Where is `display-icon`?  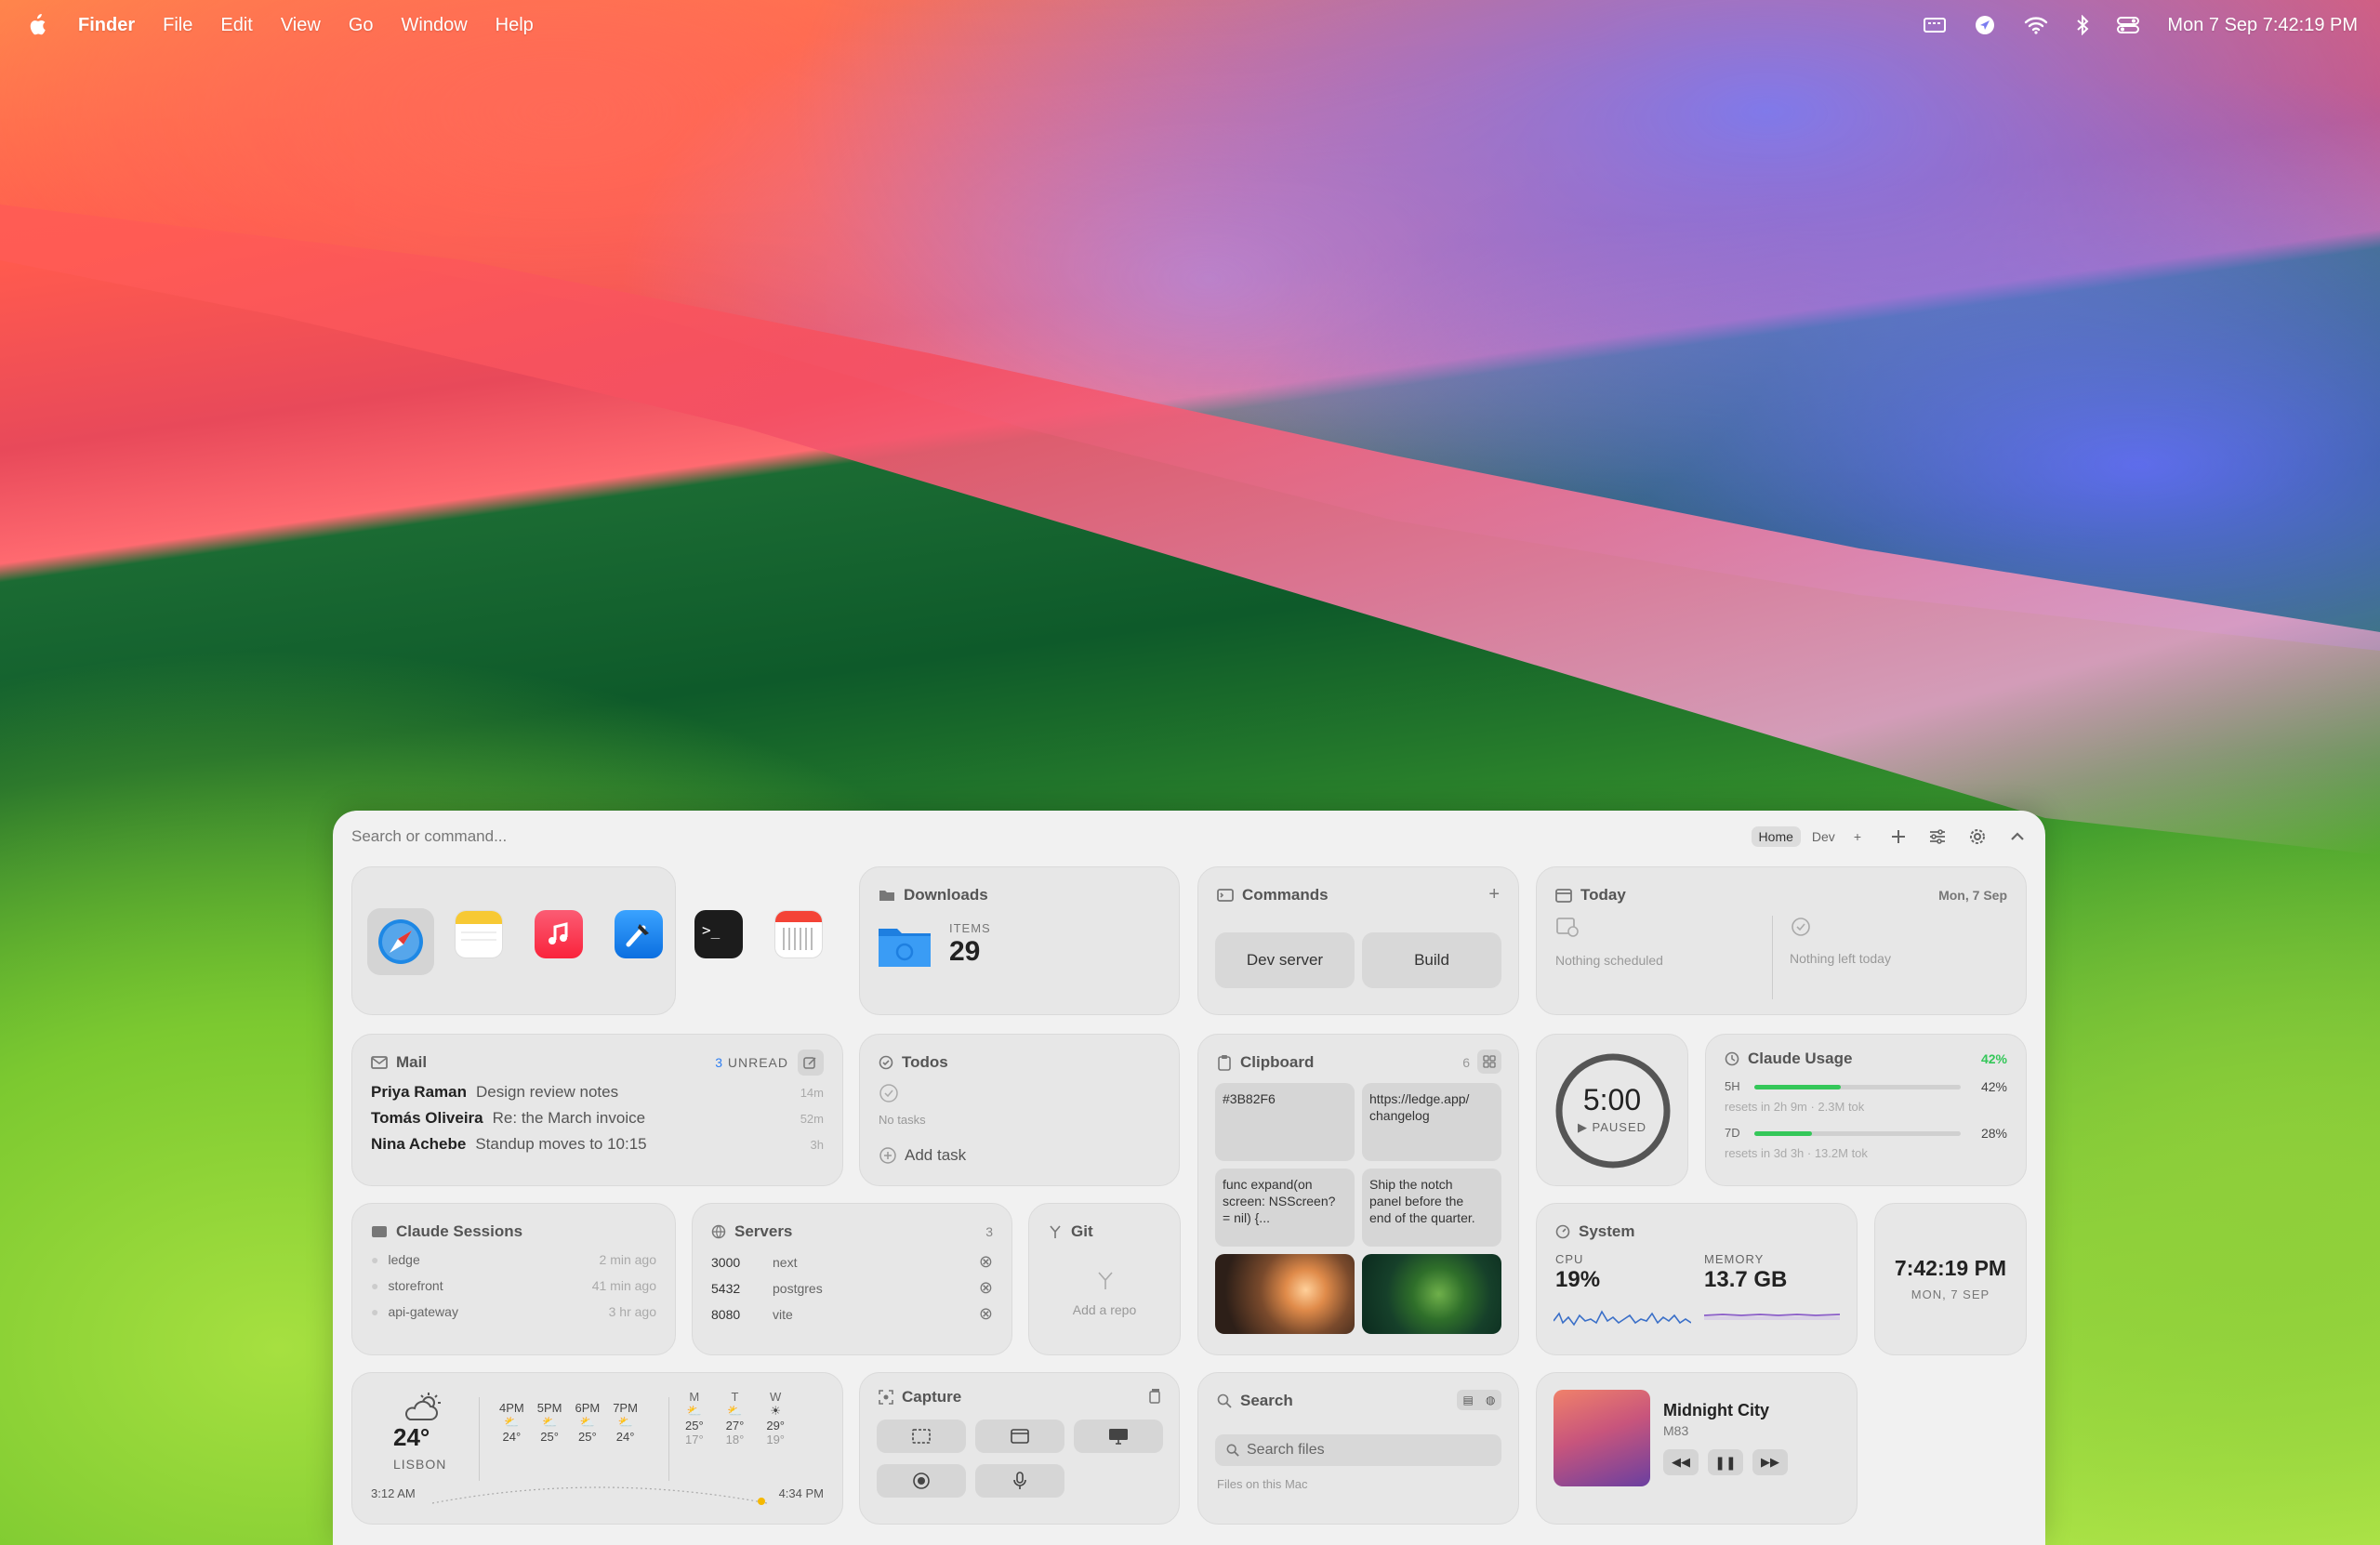
display-icon is located at coordinates (1935, 25).